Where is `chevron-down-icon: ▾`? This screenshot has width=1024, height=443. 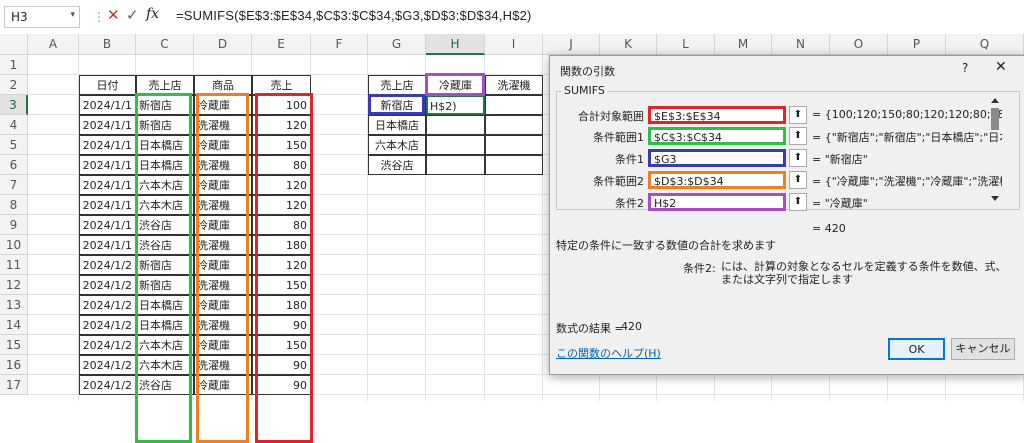
chevron-down-icon: ▾ is located at coordinates (72, 15).